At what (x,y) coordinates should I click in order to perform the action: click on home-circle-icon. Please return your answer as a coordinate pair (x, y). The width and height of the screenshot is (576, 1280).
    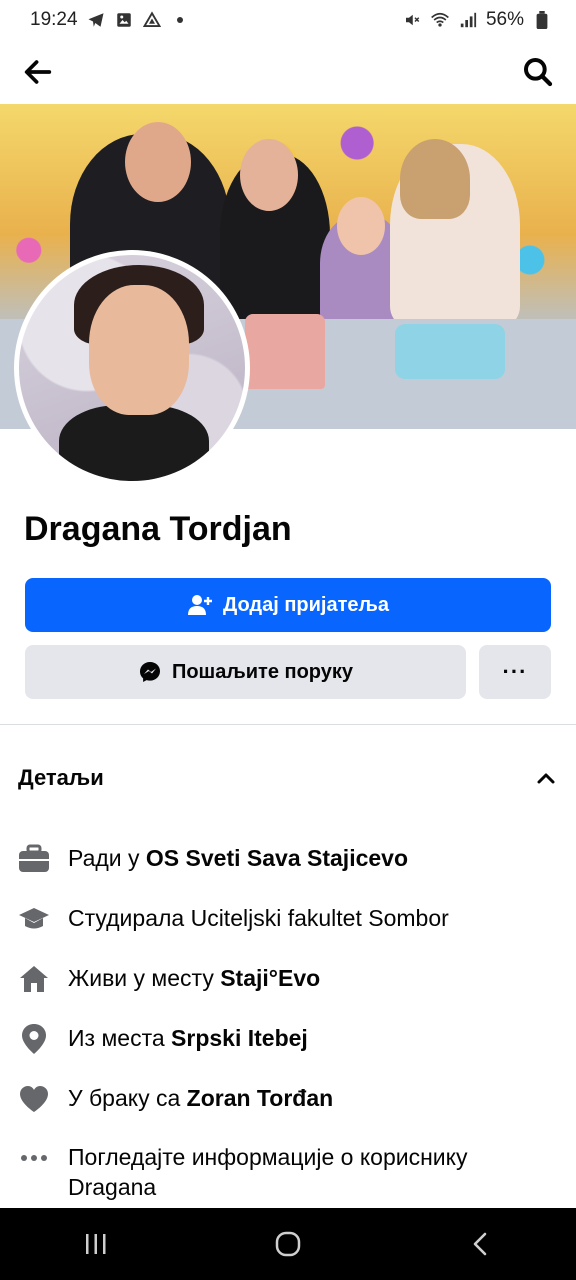
    Looking at the image, I should click on (288, 1244).